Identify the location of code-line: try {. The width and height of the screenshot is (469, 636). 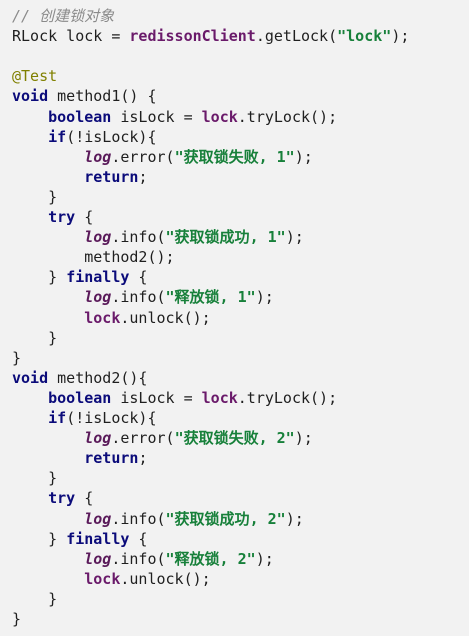
(52, 217).